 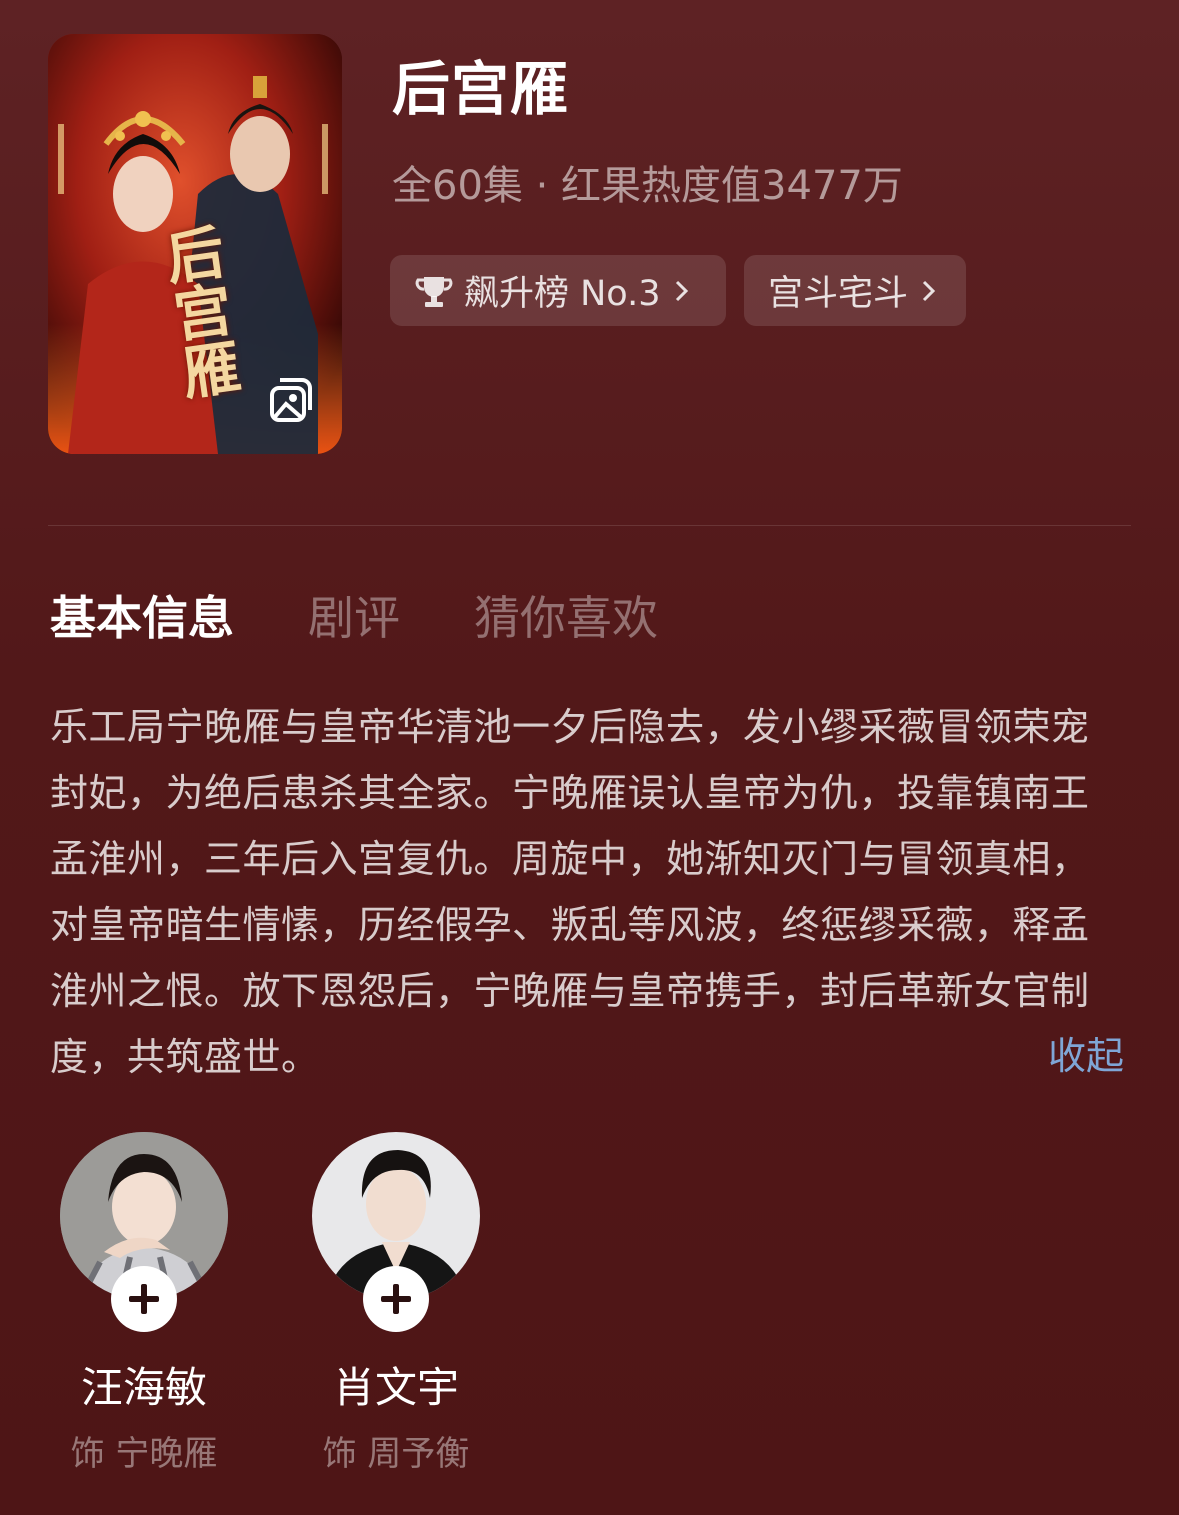 I want to click on trophy-icon, so click(x=434, y=291).